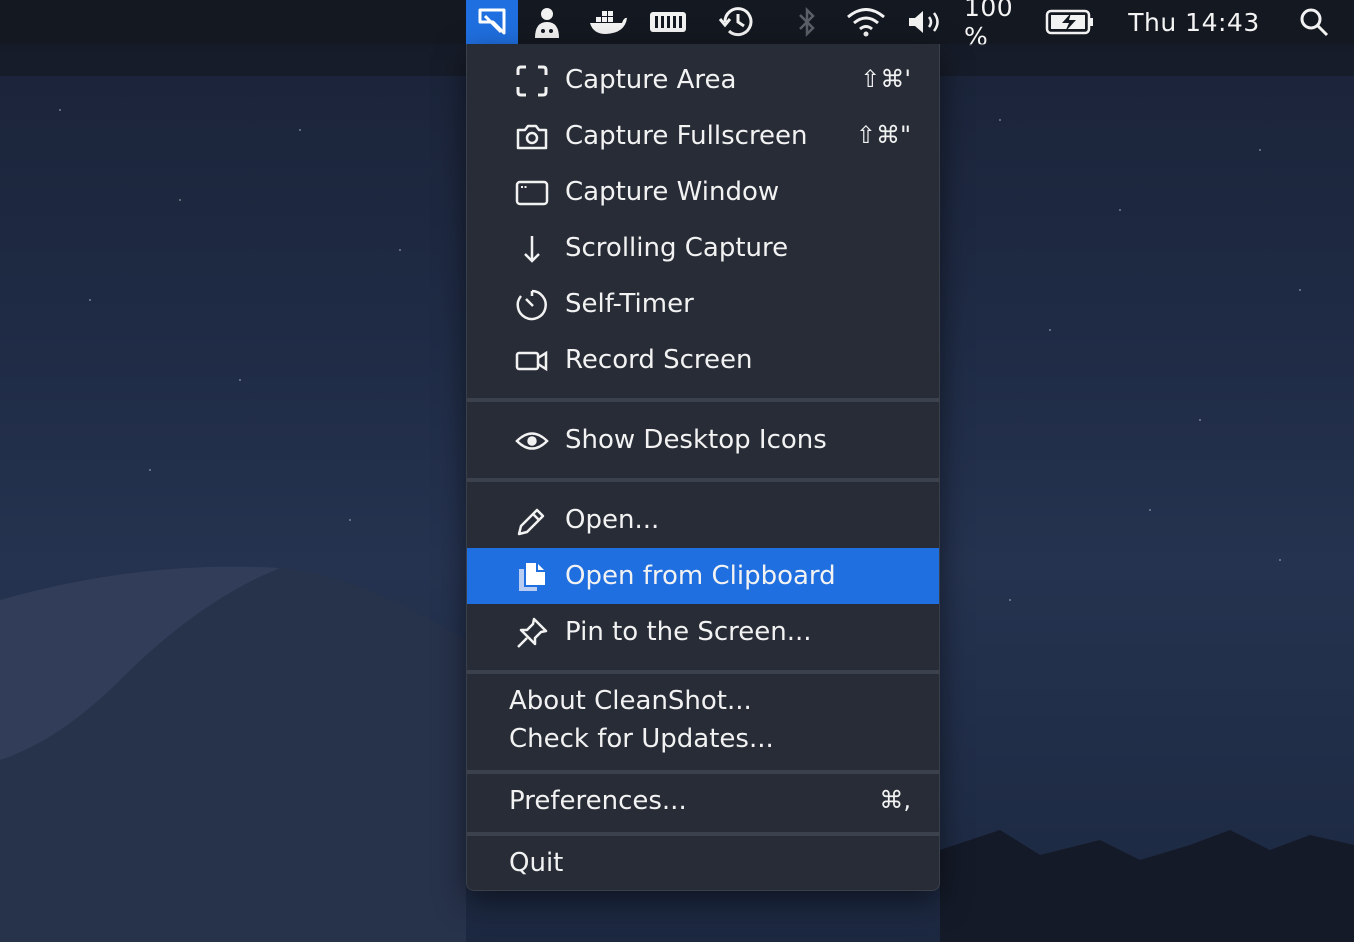 This screenshot has height=942, width=1354. Describe the element at coordinates (629, 304) in the screenshot. I see `menu-item-label: Self-Timer` at that location.